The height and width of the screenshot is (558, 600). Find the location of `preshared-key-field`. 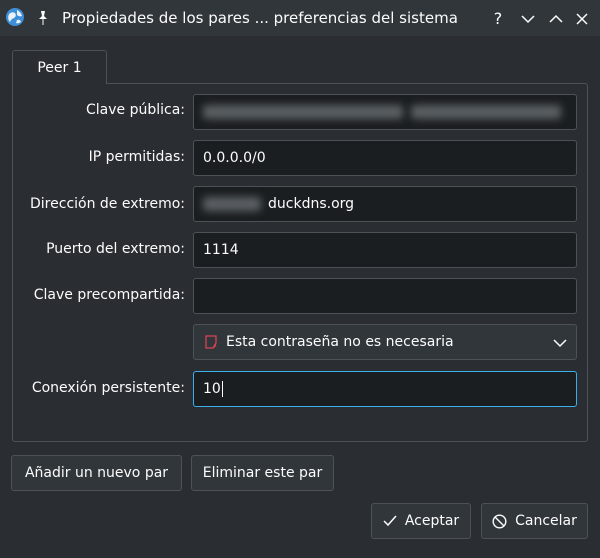

preshared-key-field is located at coordinates (385, 296).